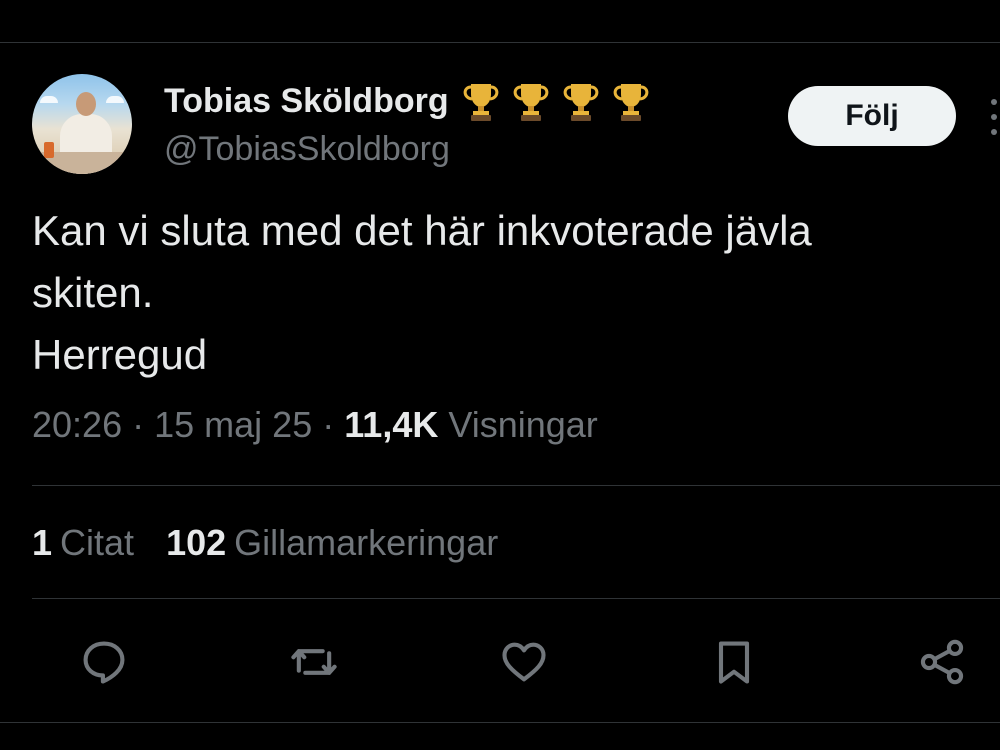 The height and width of the screenshot is (750, 1000). I want to click on share-button, so click(942, 662).